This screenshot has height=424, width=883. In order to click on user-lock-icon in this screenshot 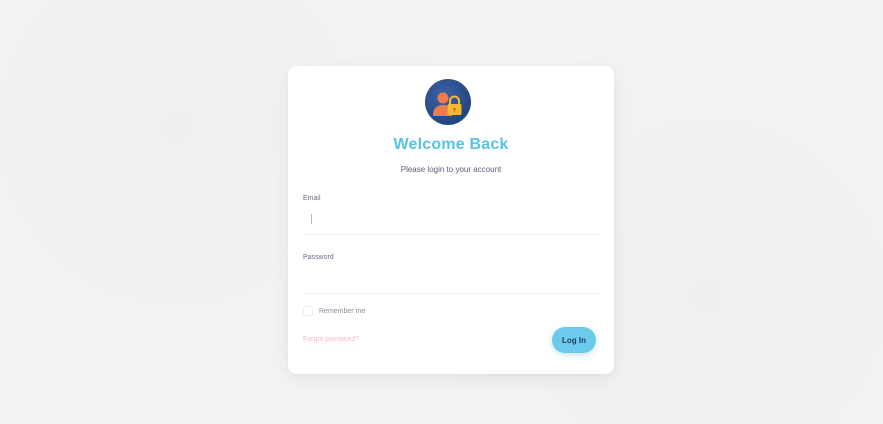, I will do `click(448, 102)`.